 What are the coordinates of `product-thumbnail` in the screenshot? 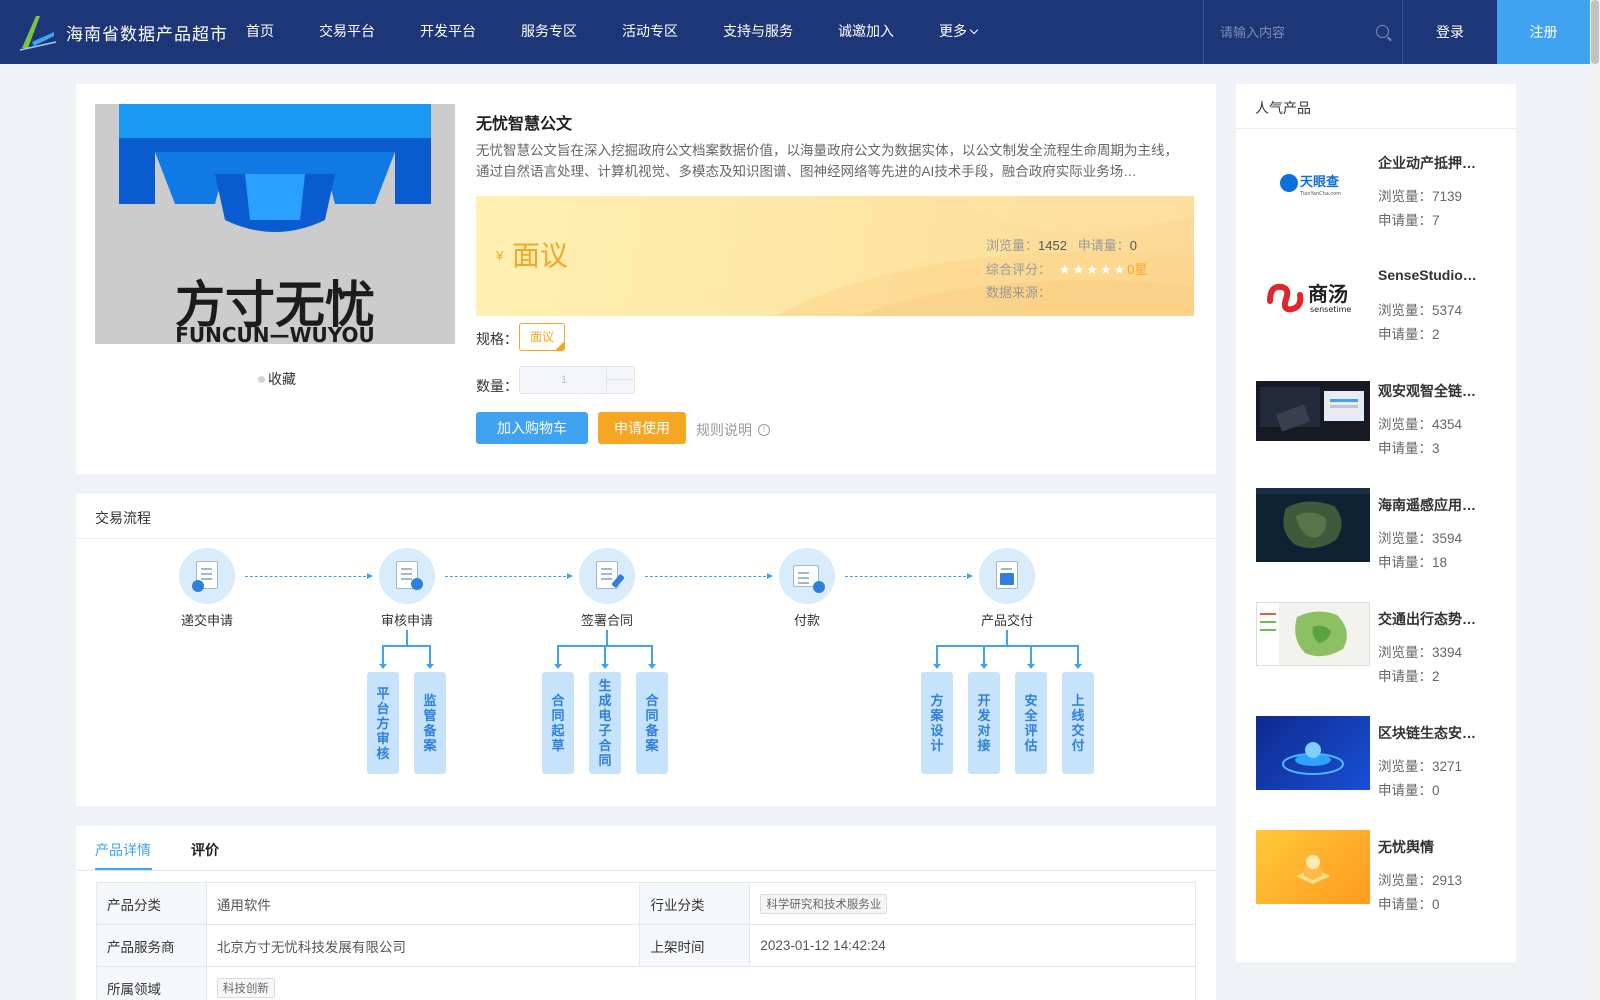 It's located at (1313, 411).